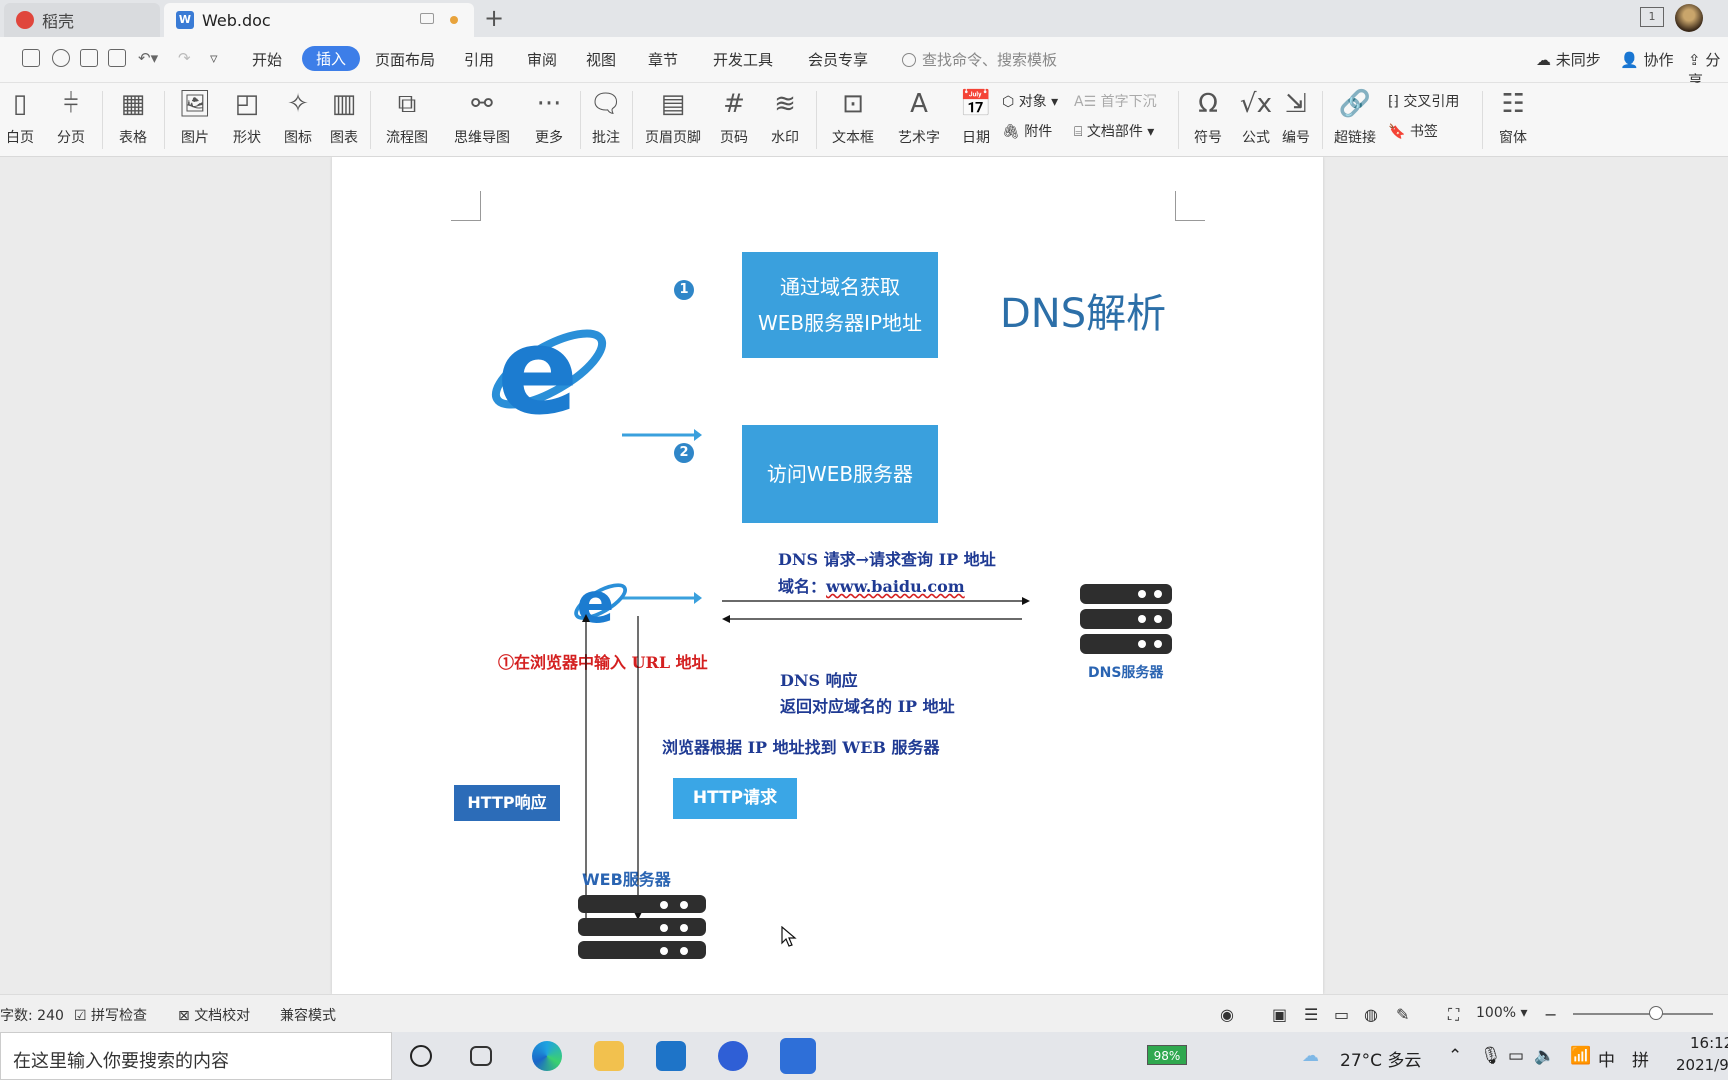 The height and width of the screenshot is (1080, 1728). I want to click on table-button: ▦ 表格, so click(133, 120).